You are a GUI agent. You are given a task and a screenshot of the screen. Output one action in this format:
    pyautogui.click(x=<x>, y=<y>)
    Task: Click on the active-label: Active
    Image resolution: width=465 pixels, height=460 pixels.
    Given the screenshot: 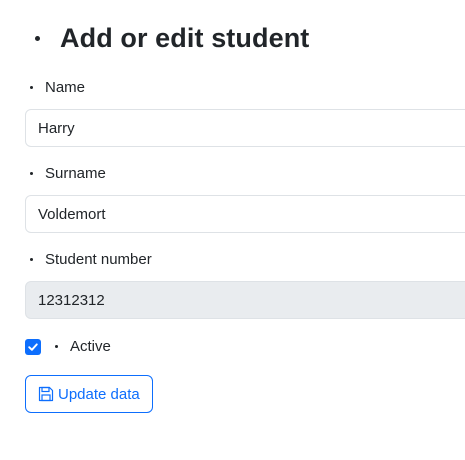 What is the action you would take?
    pyautogui.click(x=90, y=346)
    